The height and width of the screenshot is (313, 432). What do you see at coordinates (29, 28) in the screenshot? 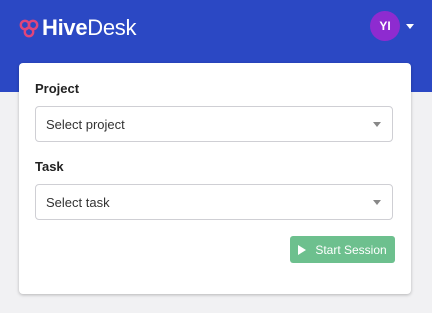
I see `hive-logo-icon` at bounding box center [29, 28].